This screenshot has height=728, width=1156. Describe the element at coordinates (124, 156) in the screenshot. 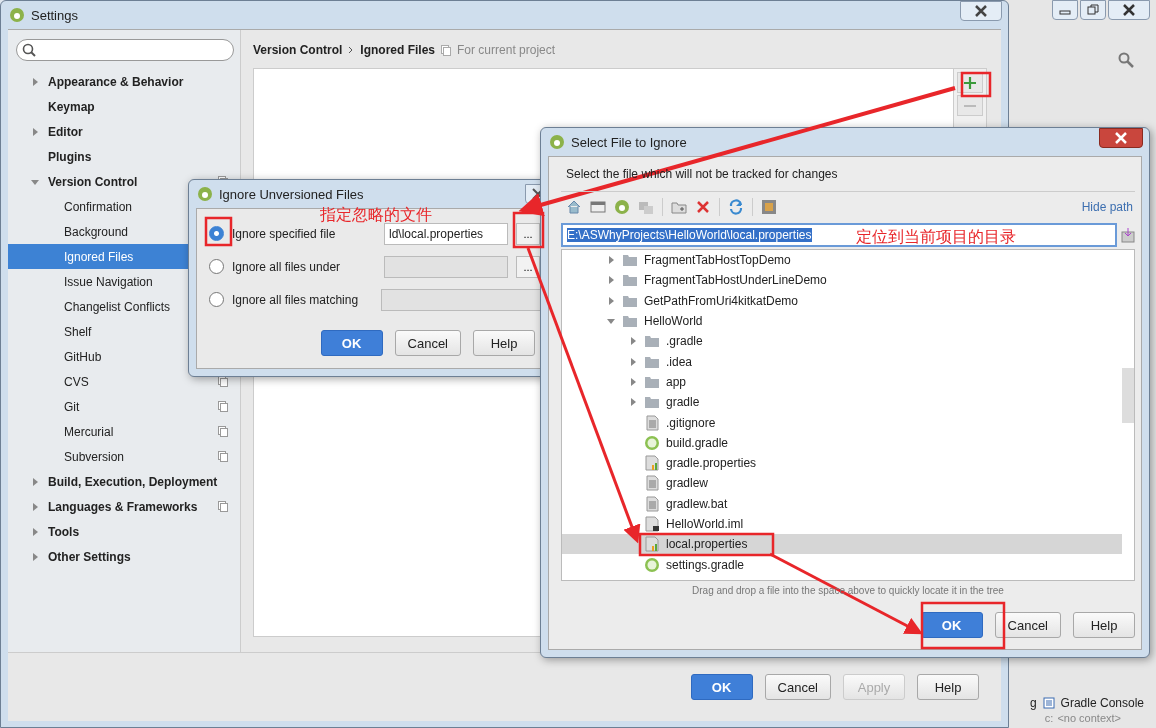

I see `settings-nav-item: Plugins` at that location.